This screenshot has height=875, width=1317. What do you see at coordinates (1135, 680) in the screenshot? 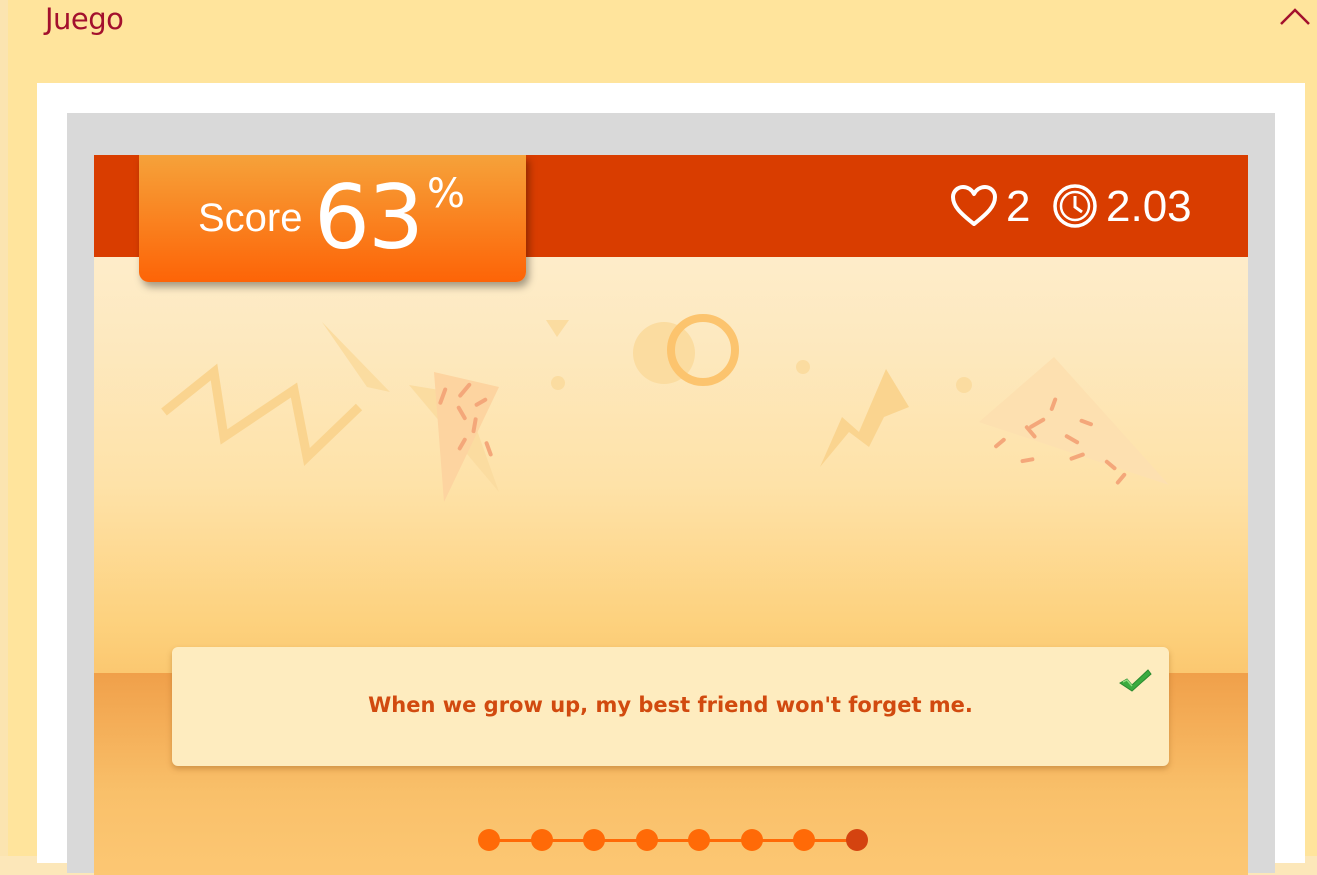
I see `check-icon` at bounding box center [1135, 680].